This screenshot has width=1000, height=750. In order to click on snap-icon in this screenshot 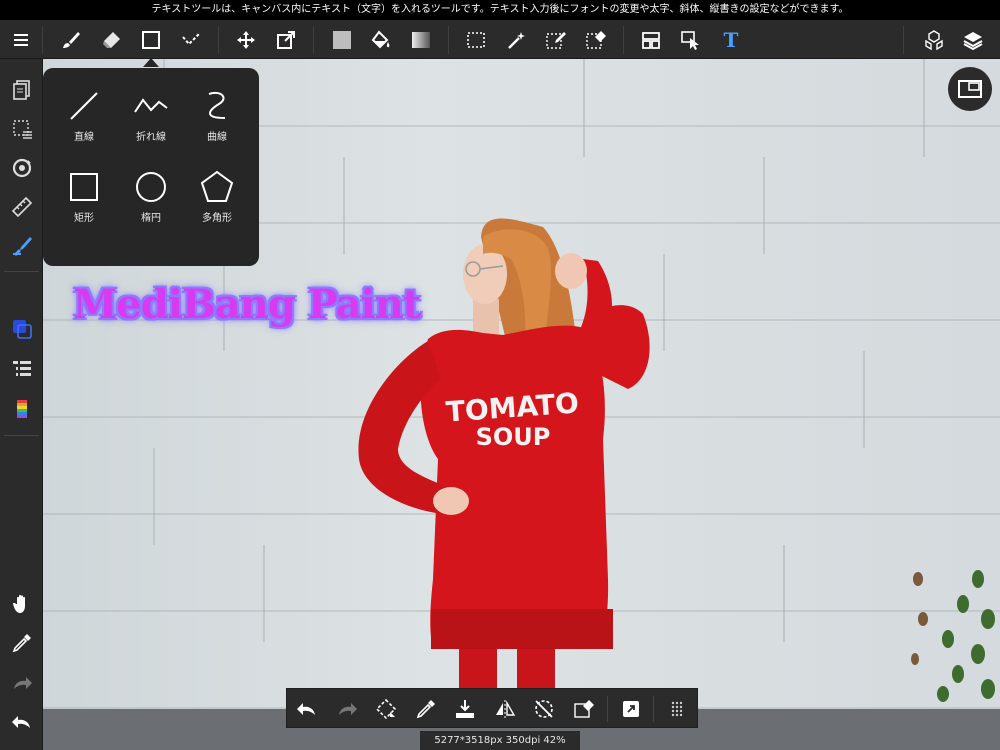, I will do `click(651, 40)`.